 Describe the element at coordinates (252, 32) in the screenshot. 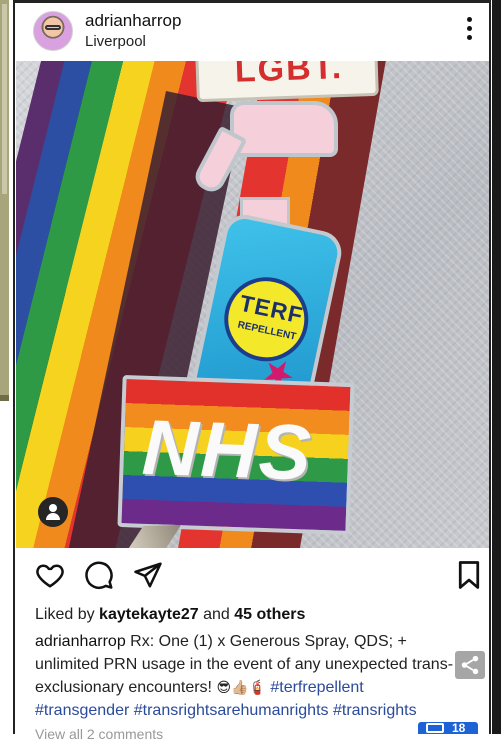

I see `post-header: adrianharrop Liverpool` at that location.